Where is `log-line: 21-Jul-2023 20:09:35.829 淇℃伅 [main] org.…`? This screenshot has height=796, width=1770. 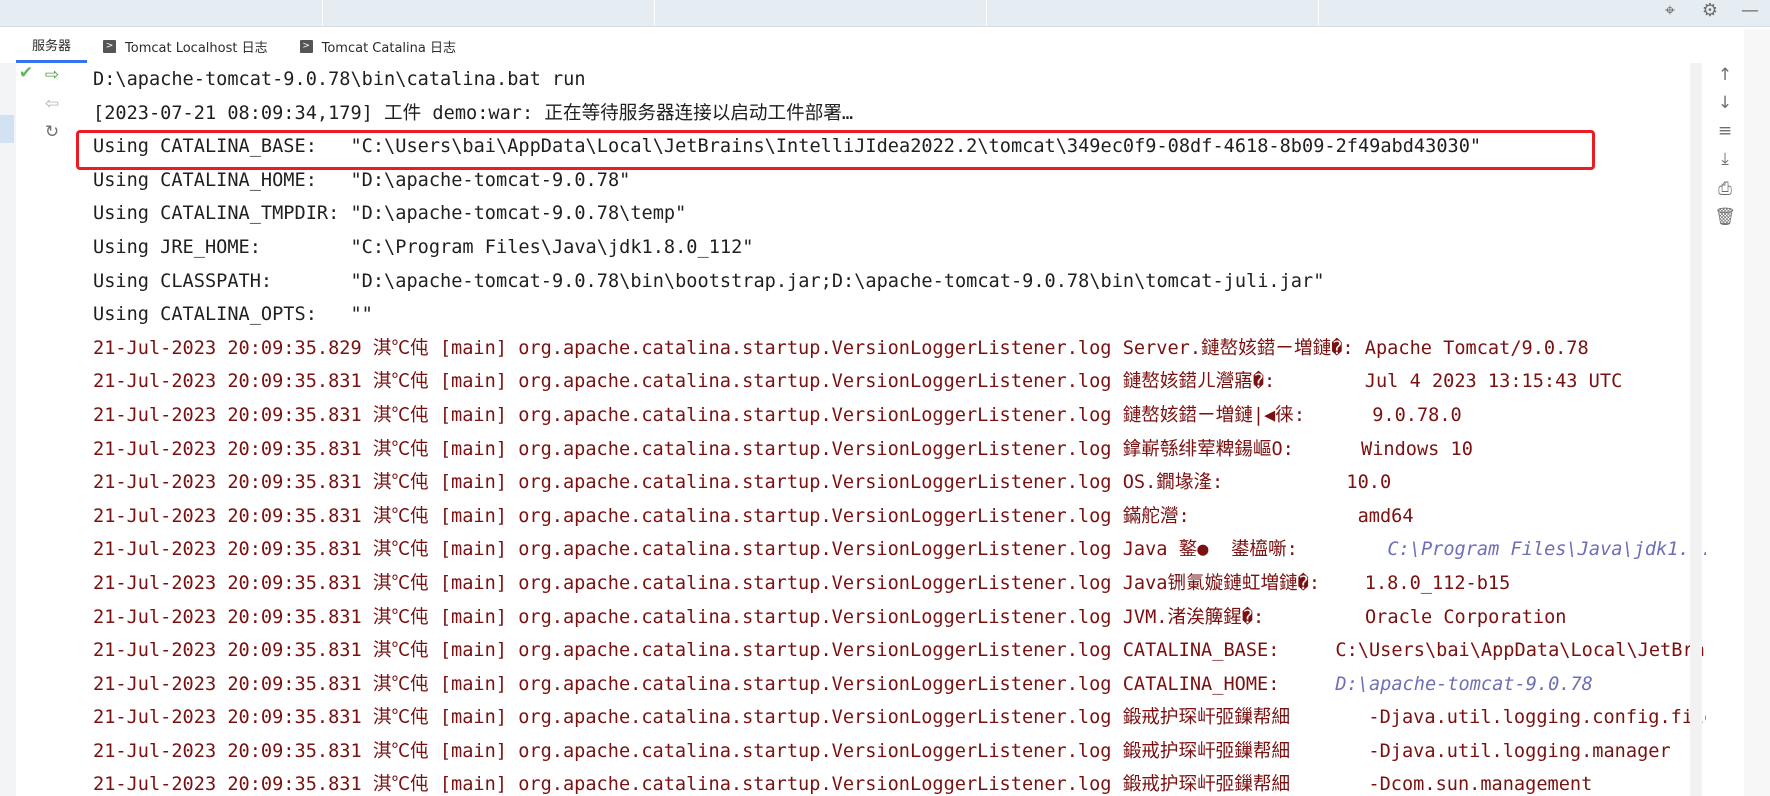
log-line: 21-Jul-2023 20:09:35.829 淇℃伅 [main] org.… is located at coordinates (891, 349).